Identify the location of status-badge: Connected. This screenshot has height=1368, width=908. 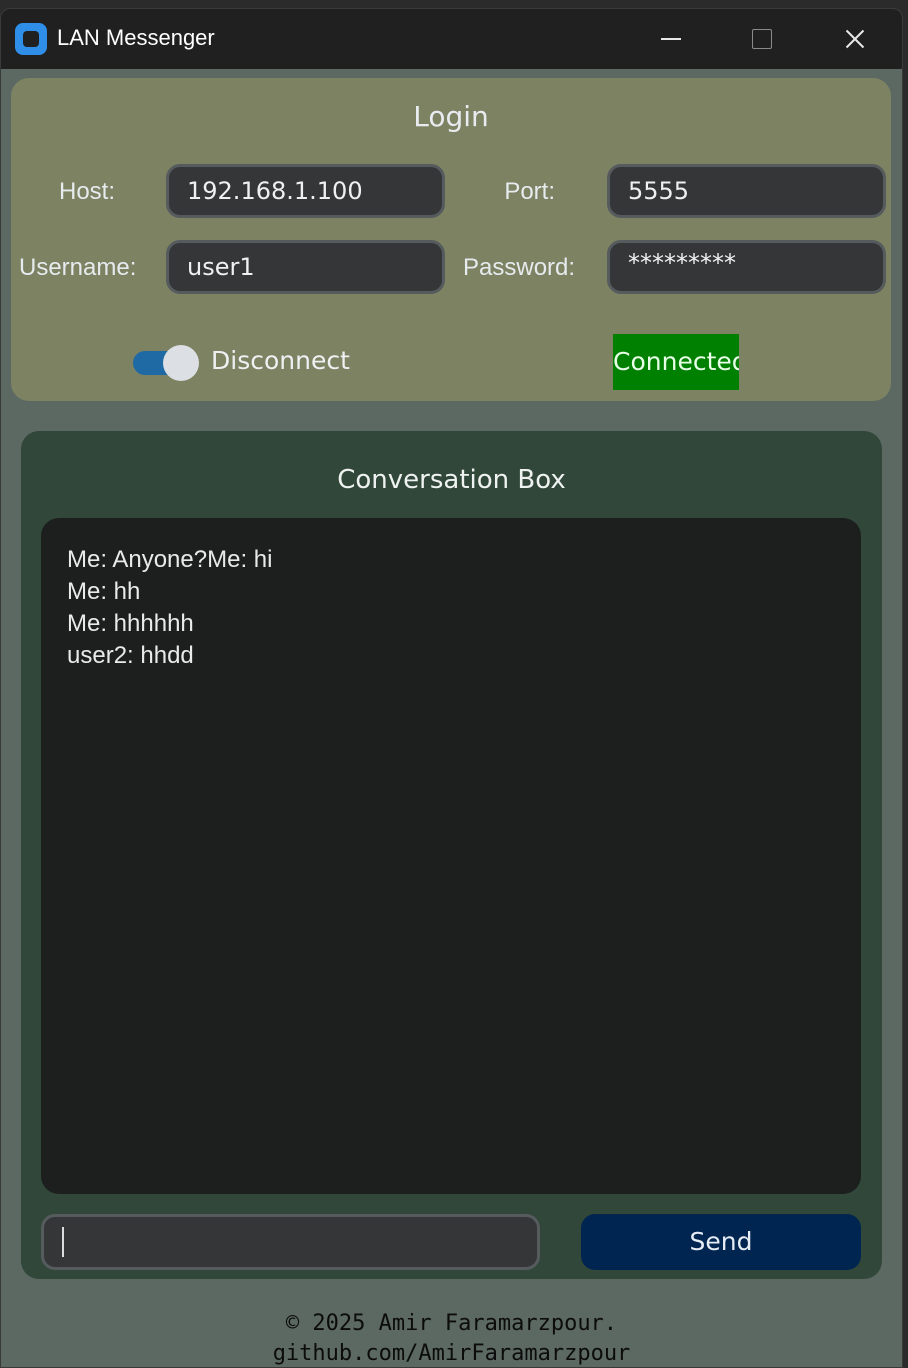
(676, 362).